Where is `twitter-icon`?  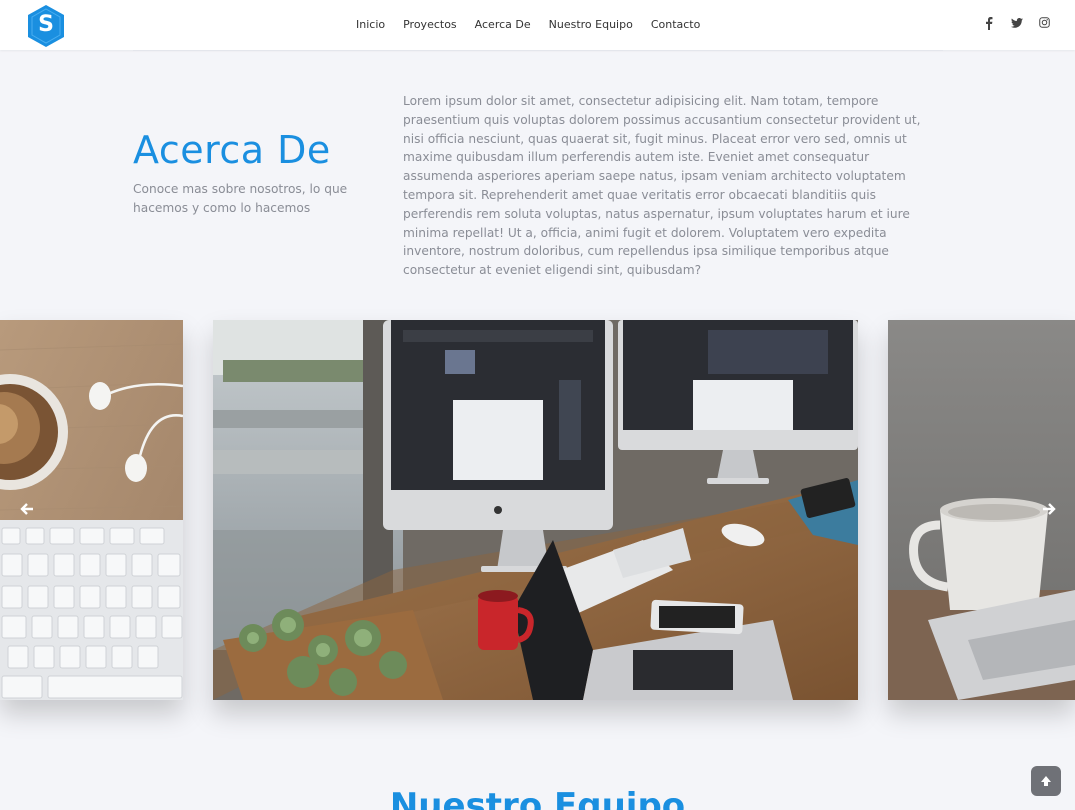
twitter-icon is located at coordinates (1016, 24).